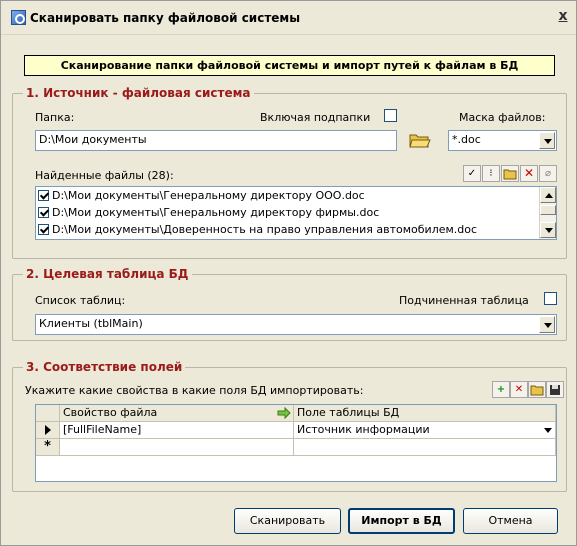 This screenshot has height=546, width=577. I want to click on table-dropdown-arrow, so click(547, 324).